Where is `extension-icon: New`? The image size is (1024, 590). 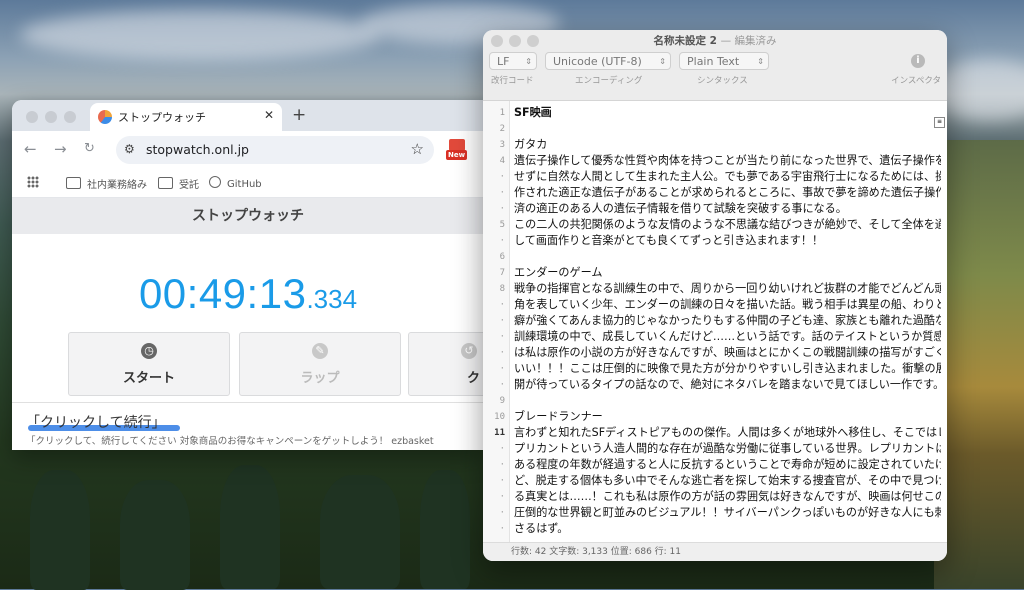
extension-icon: New is located at coordinates (457, 150).